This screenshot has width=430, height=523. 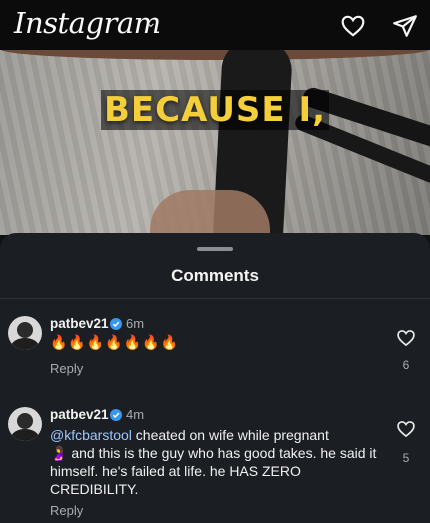 I want to click on heart-icon, so click(x=353, y=26).